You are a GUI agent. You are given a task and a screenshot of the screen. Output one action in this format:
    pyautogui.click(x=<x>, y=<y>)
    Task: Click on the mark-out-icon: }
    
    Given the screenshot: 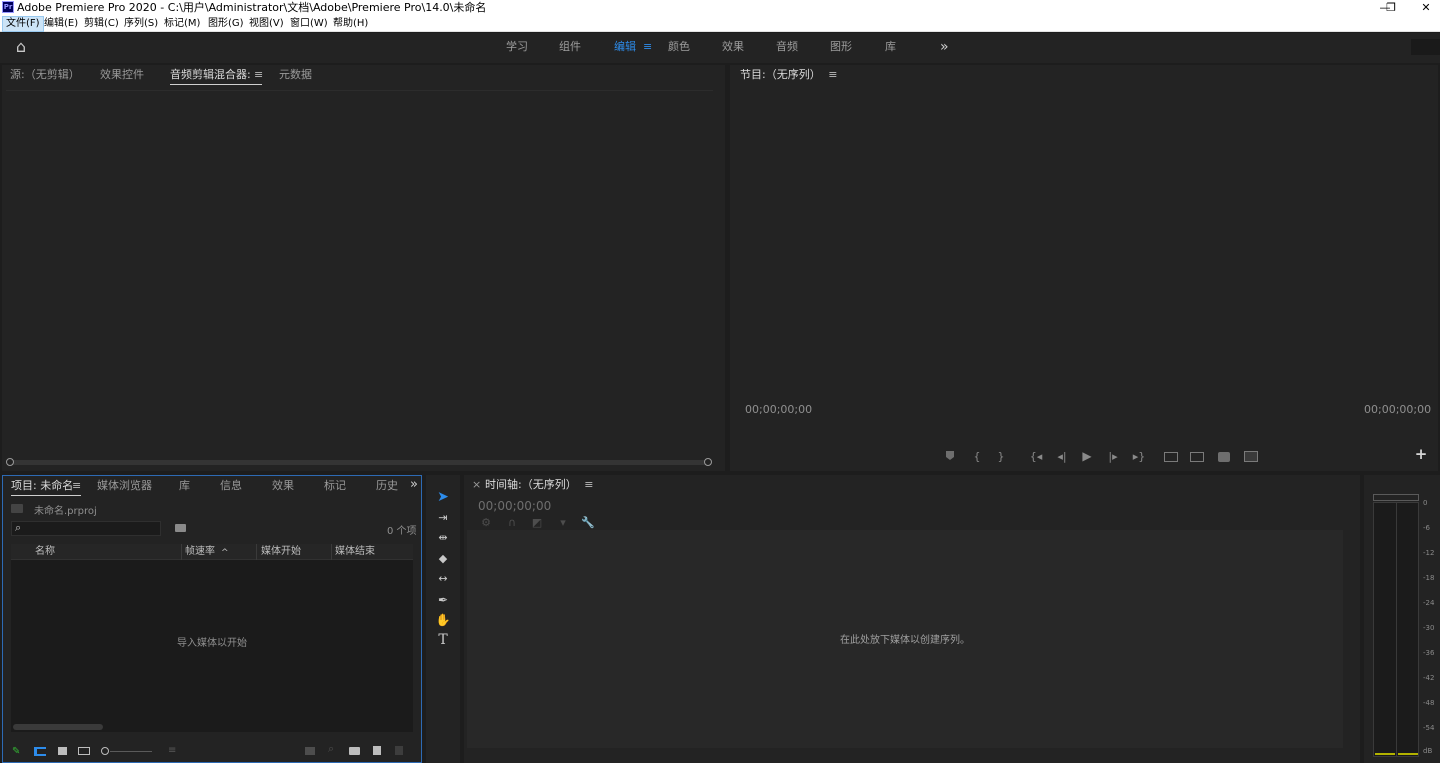 What is the action you would take?
    pyautogui.click(x=1001, y=457)
    